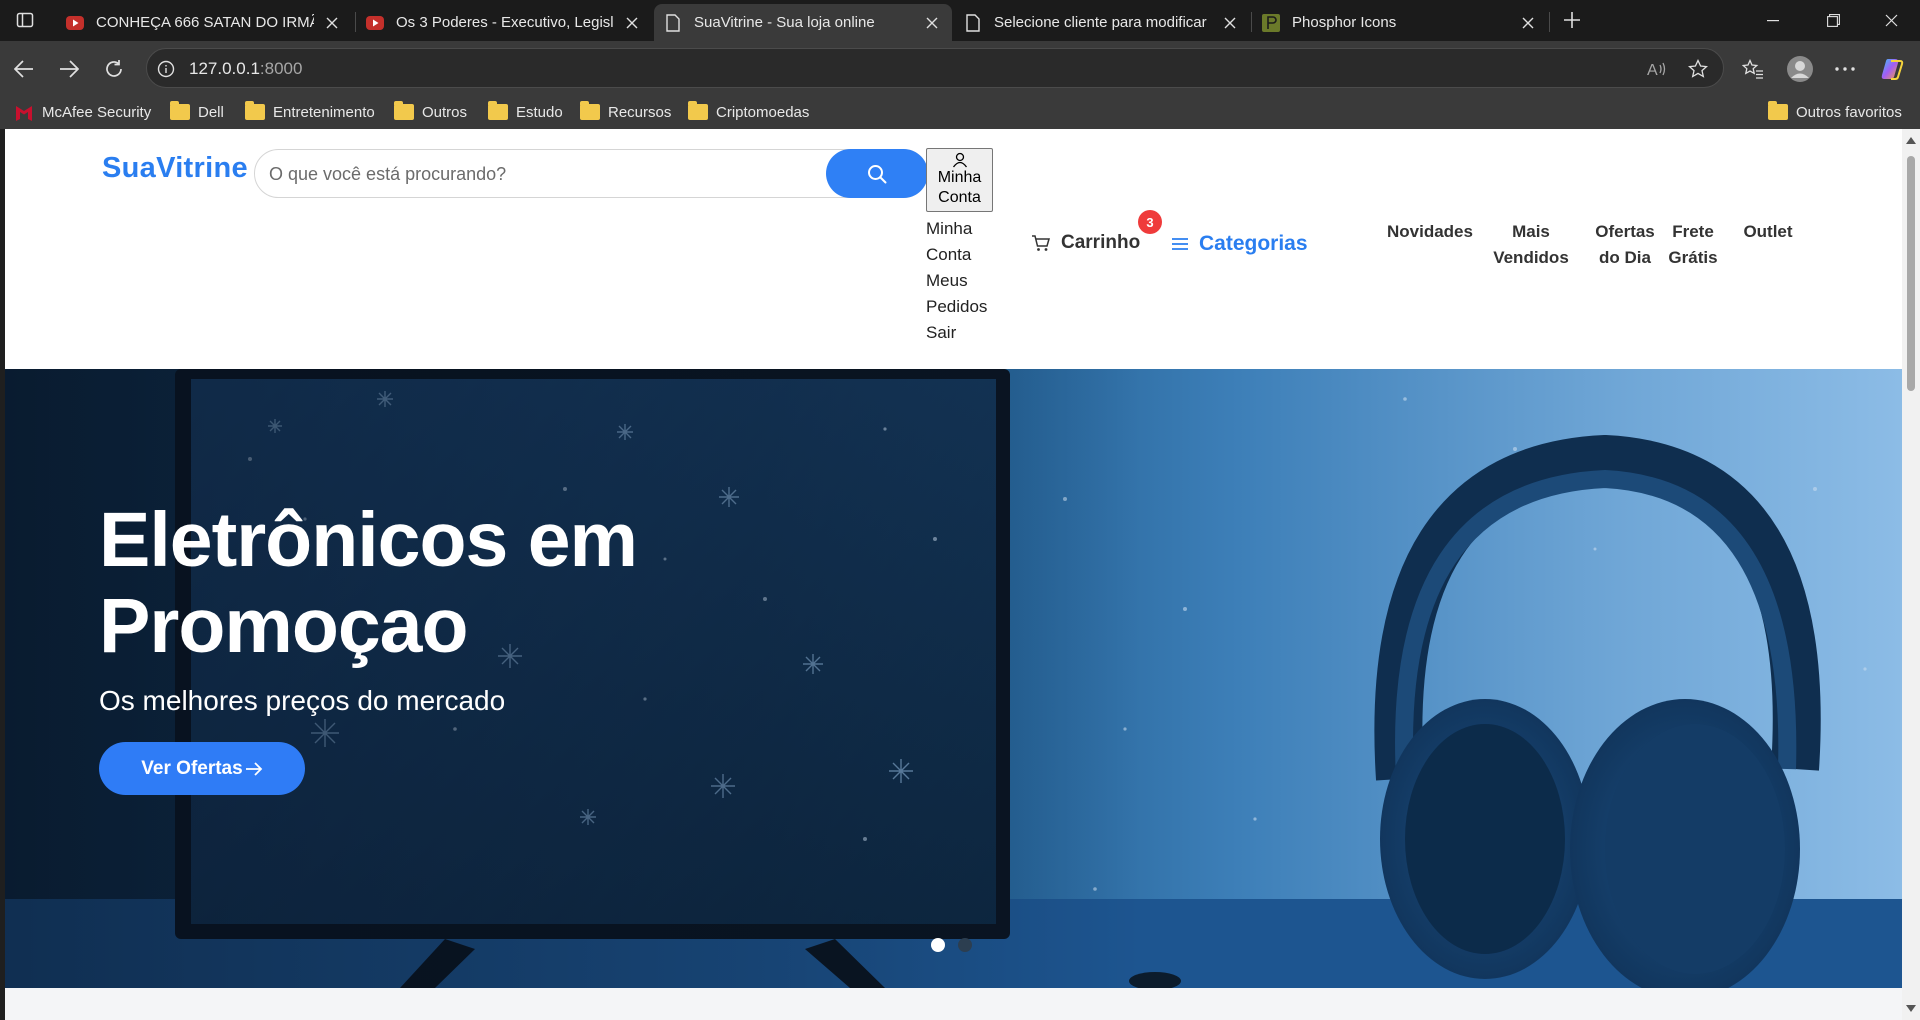  What do you see at coordinates (953, 1004) in the screenshot?
I see `page-below-hero` at bounding box center [953, 1004].